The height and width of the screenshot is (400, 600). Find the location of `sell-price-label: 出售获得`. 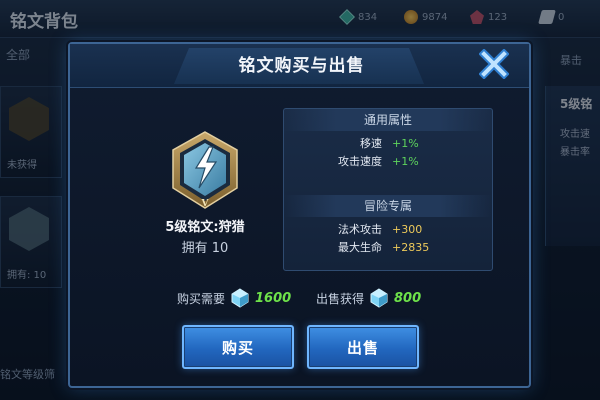

sell-price-label: 出售获得 is located at coordinates (340, 298).